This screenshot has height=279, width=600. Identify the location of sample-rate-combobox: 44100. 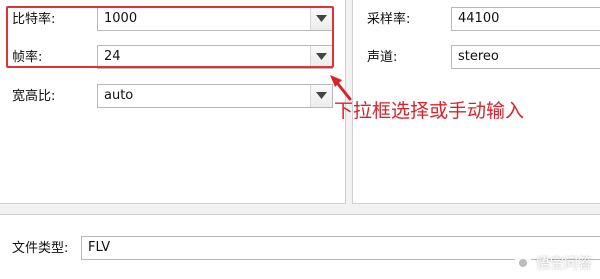
(525, 19).